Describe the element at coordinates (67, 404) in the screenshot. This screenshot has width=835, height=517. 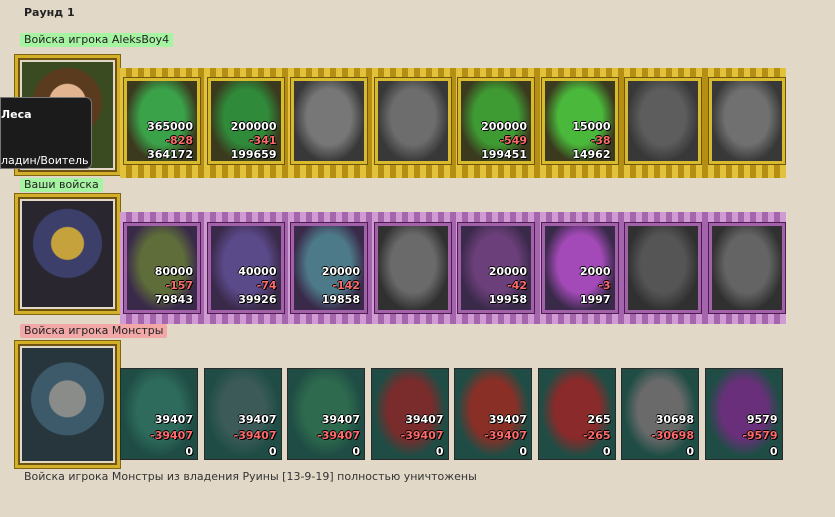
I see `hero-portrait-monsters` at that location.